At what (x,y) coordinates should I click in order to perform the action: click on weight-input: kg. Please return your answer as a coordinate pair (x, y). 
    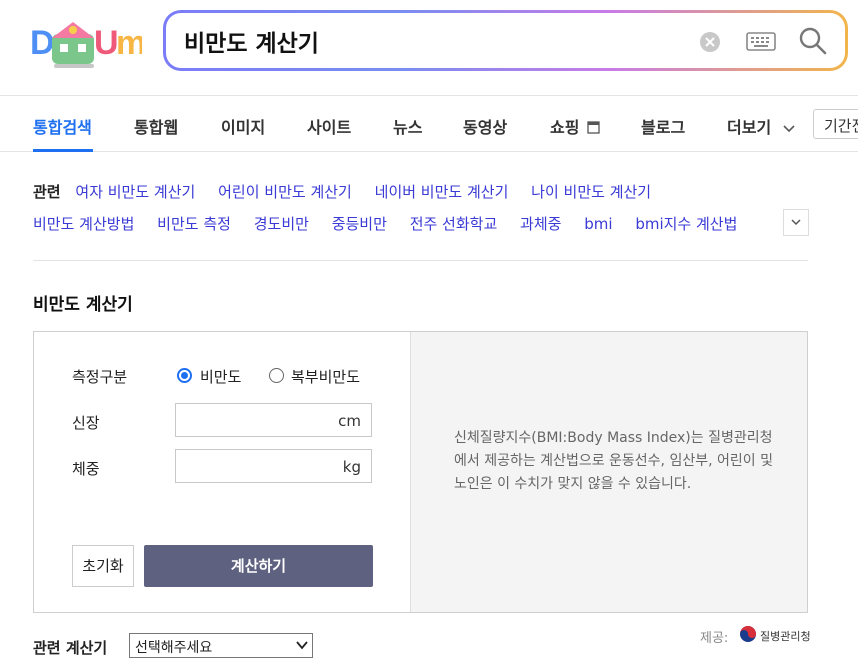
    Looking at the image, I should click on (273, 466).